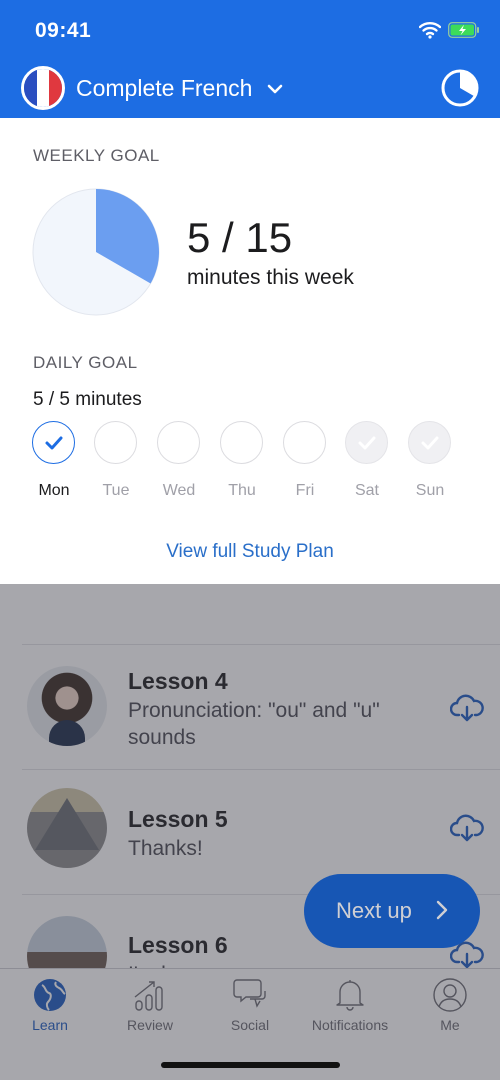 The image size is (500, 1080). I want to click on course-title: Complete French, so click(164, 88).